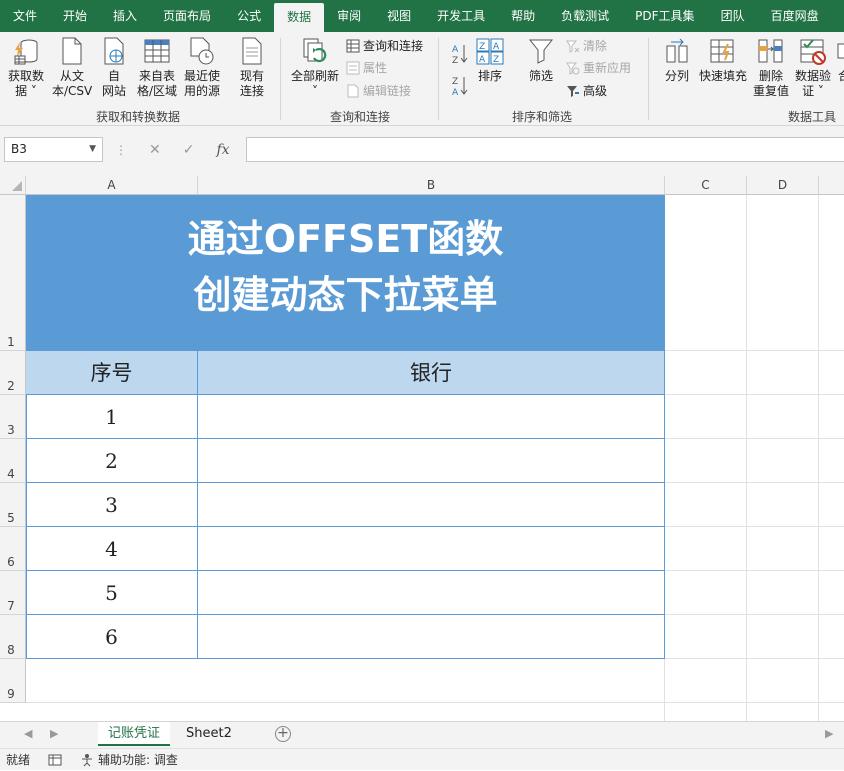 The height and width of the screenshot is (771, 844). I want to click on reapply-button: 重新应用, so click(598, 68).